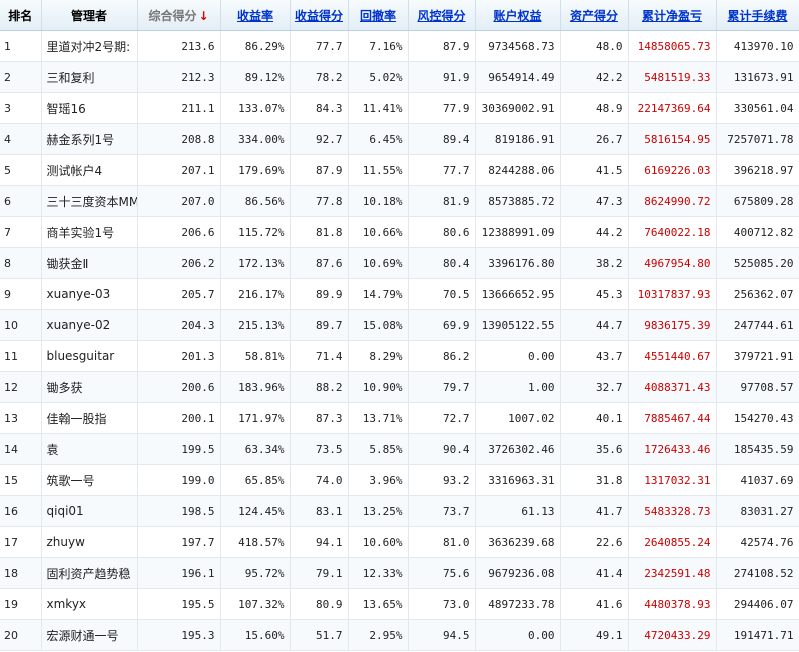 This screenshot has height=652, width=799. What do you see at coordinates (757, 201) in the screenshot?
I see `cum-fee-cell: 675809.28` at bounding box center [757, 201].